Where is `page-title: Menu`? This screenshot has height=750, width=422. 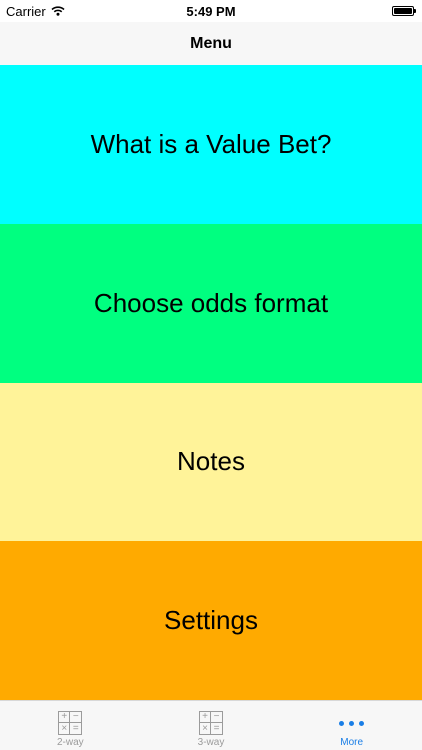 page-title: Menu is located at coordinates (211, 43).